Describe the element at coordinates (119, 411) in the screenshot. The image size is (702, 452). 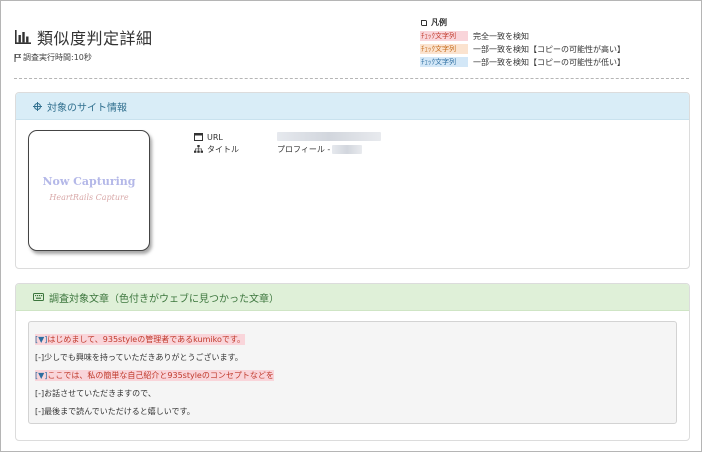
I see `line-text: 最後まで読んでいただけると嬉しいです。` at that location.